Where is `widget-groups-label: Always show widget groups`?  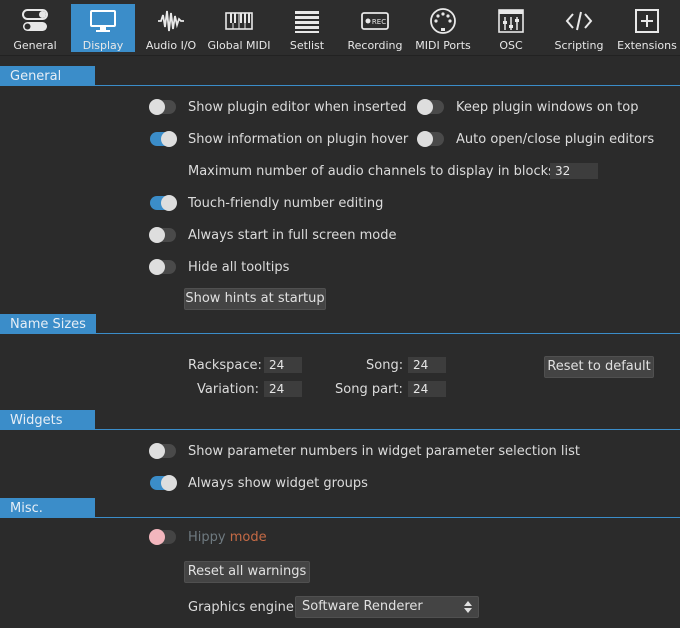
widget-groups-label: Always show widget groups is located at coordinates (278, 483).